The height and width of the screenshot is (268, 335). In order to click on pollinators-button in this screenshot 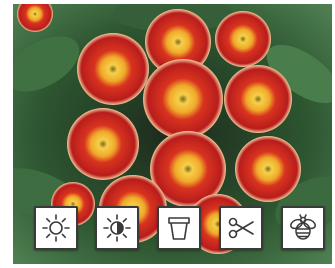, I will do `click(303, 228)`.